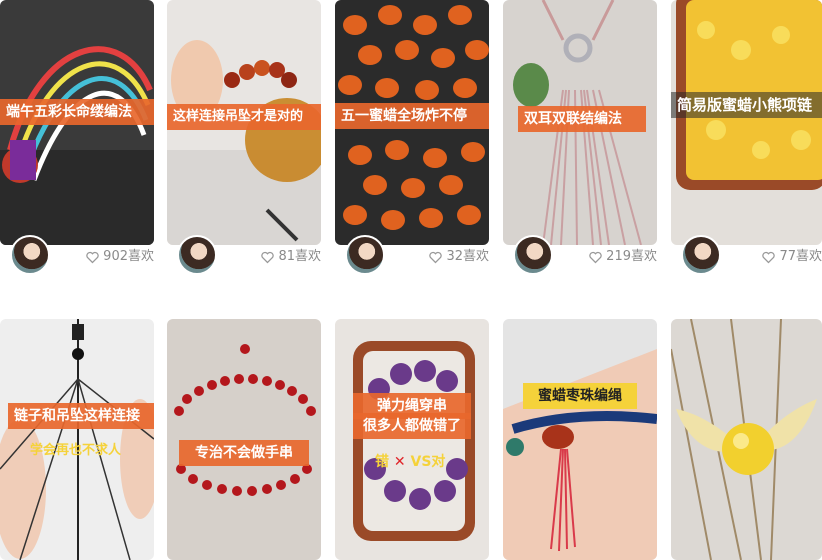  I want to click on like-count: 902喜欢, so click(119, 257).